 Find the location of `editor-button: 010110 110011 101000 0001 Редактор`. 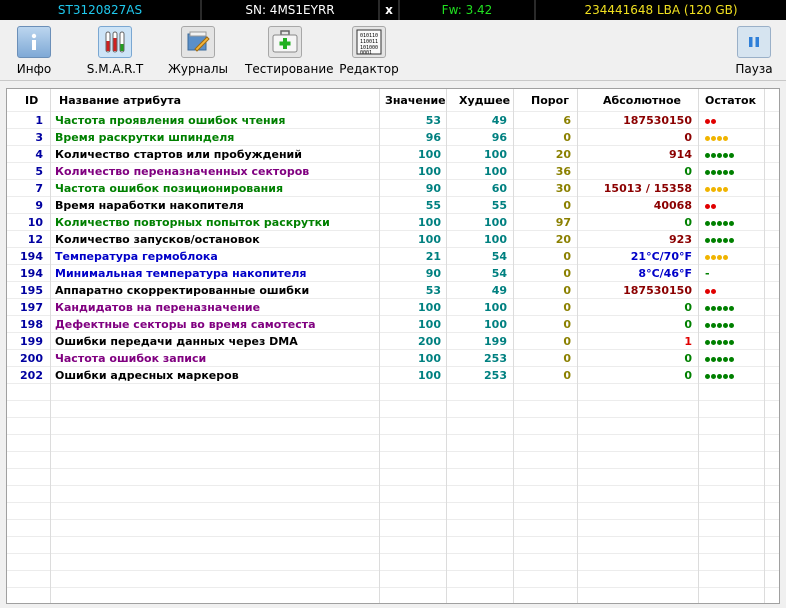

editor-button: 010110 110011 101000 0001 Редактор is located at coordinates (369, 51).